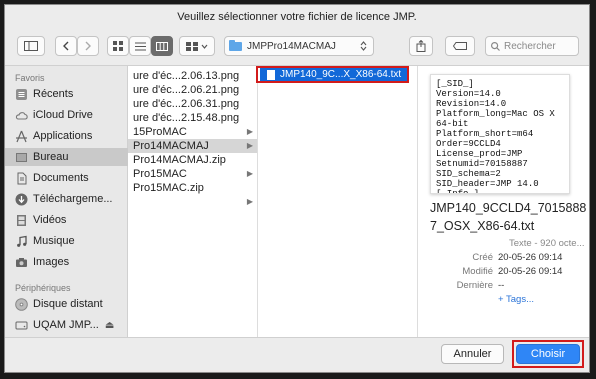 The image size is (596, 379). Describe the element at coordinates (474, 285) in the screenshot. I see `last-opened-label: Dernière` at that location.